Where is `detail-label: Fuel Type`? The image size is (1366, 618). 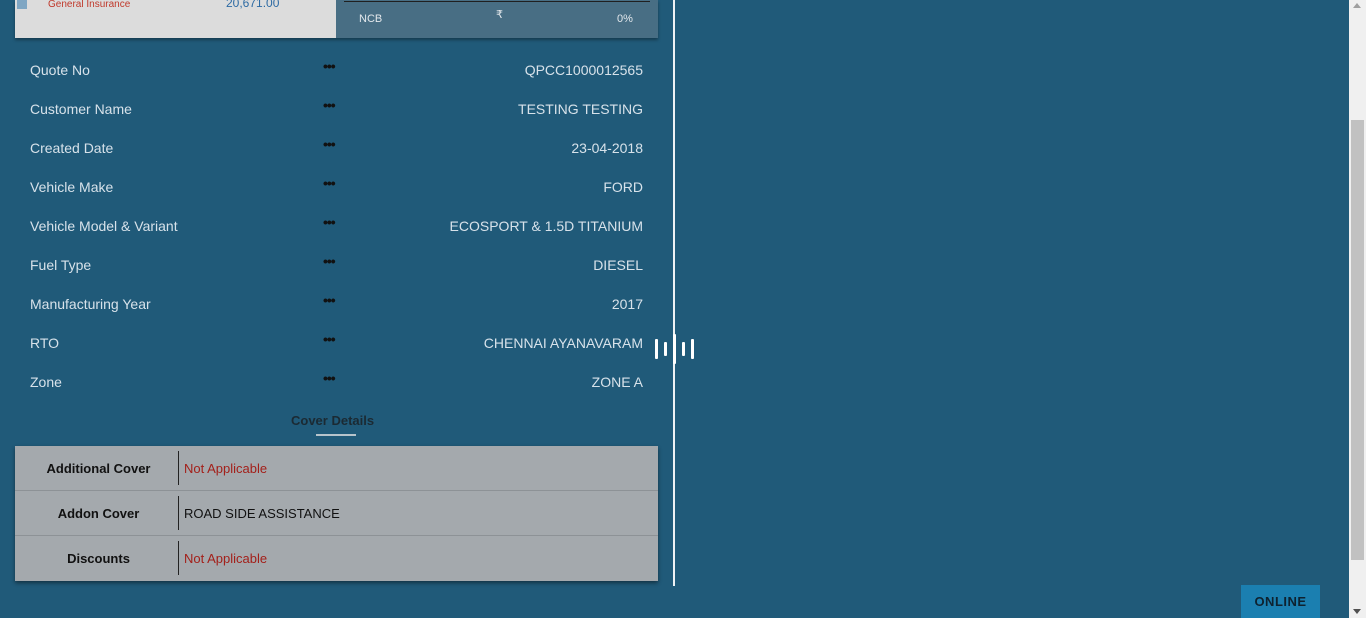 detail-label: Fuel Type is located at coordinates (61, 265).